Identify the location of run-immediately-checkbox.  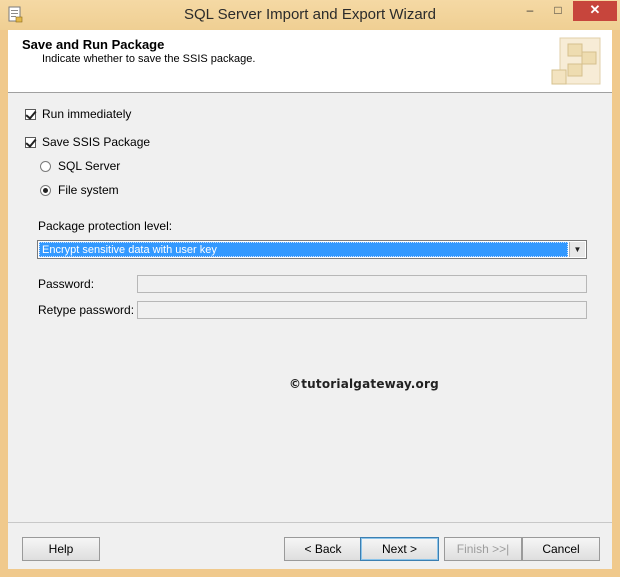
(30, 114).